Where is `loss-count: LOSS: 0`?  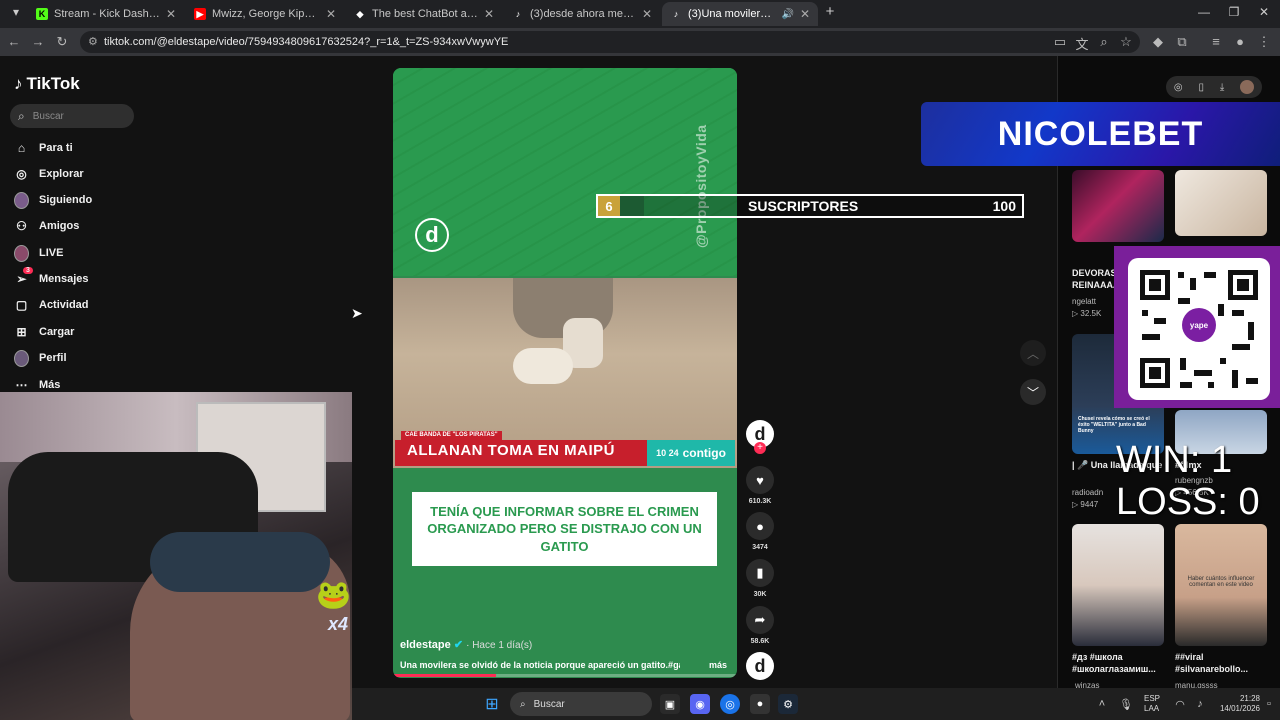 loss-count: LOSS: 0 is located at coordinates (1188, 501).